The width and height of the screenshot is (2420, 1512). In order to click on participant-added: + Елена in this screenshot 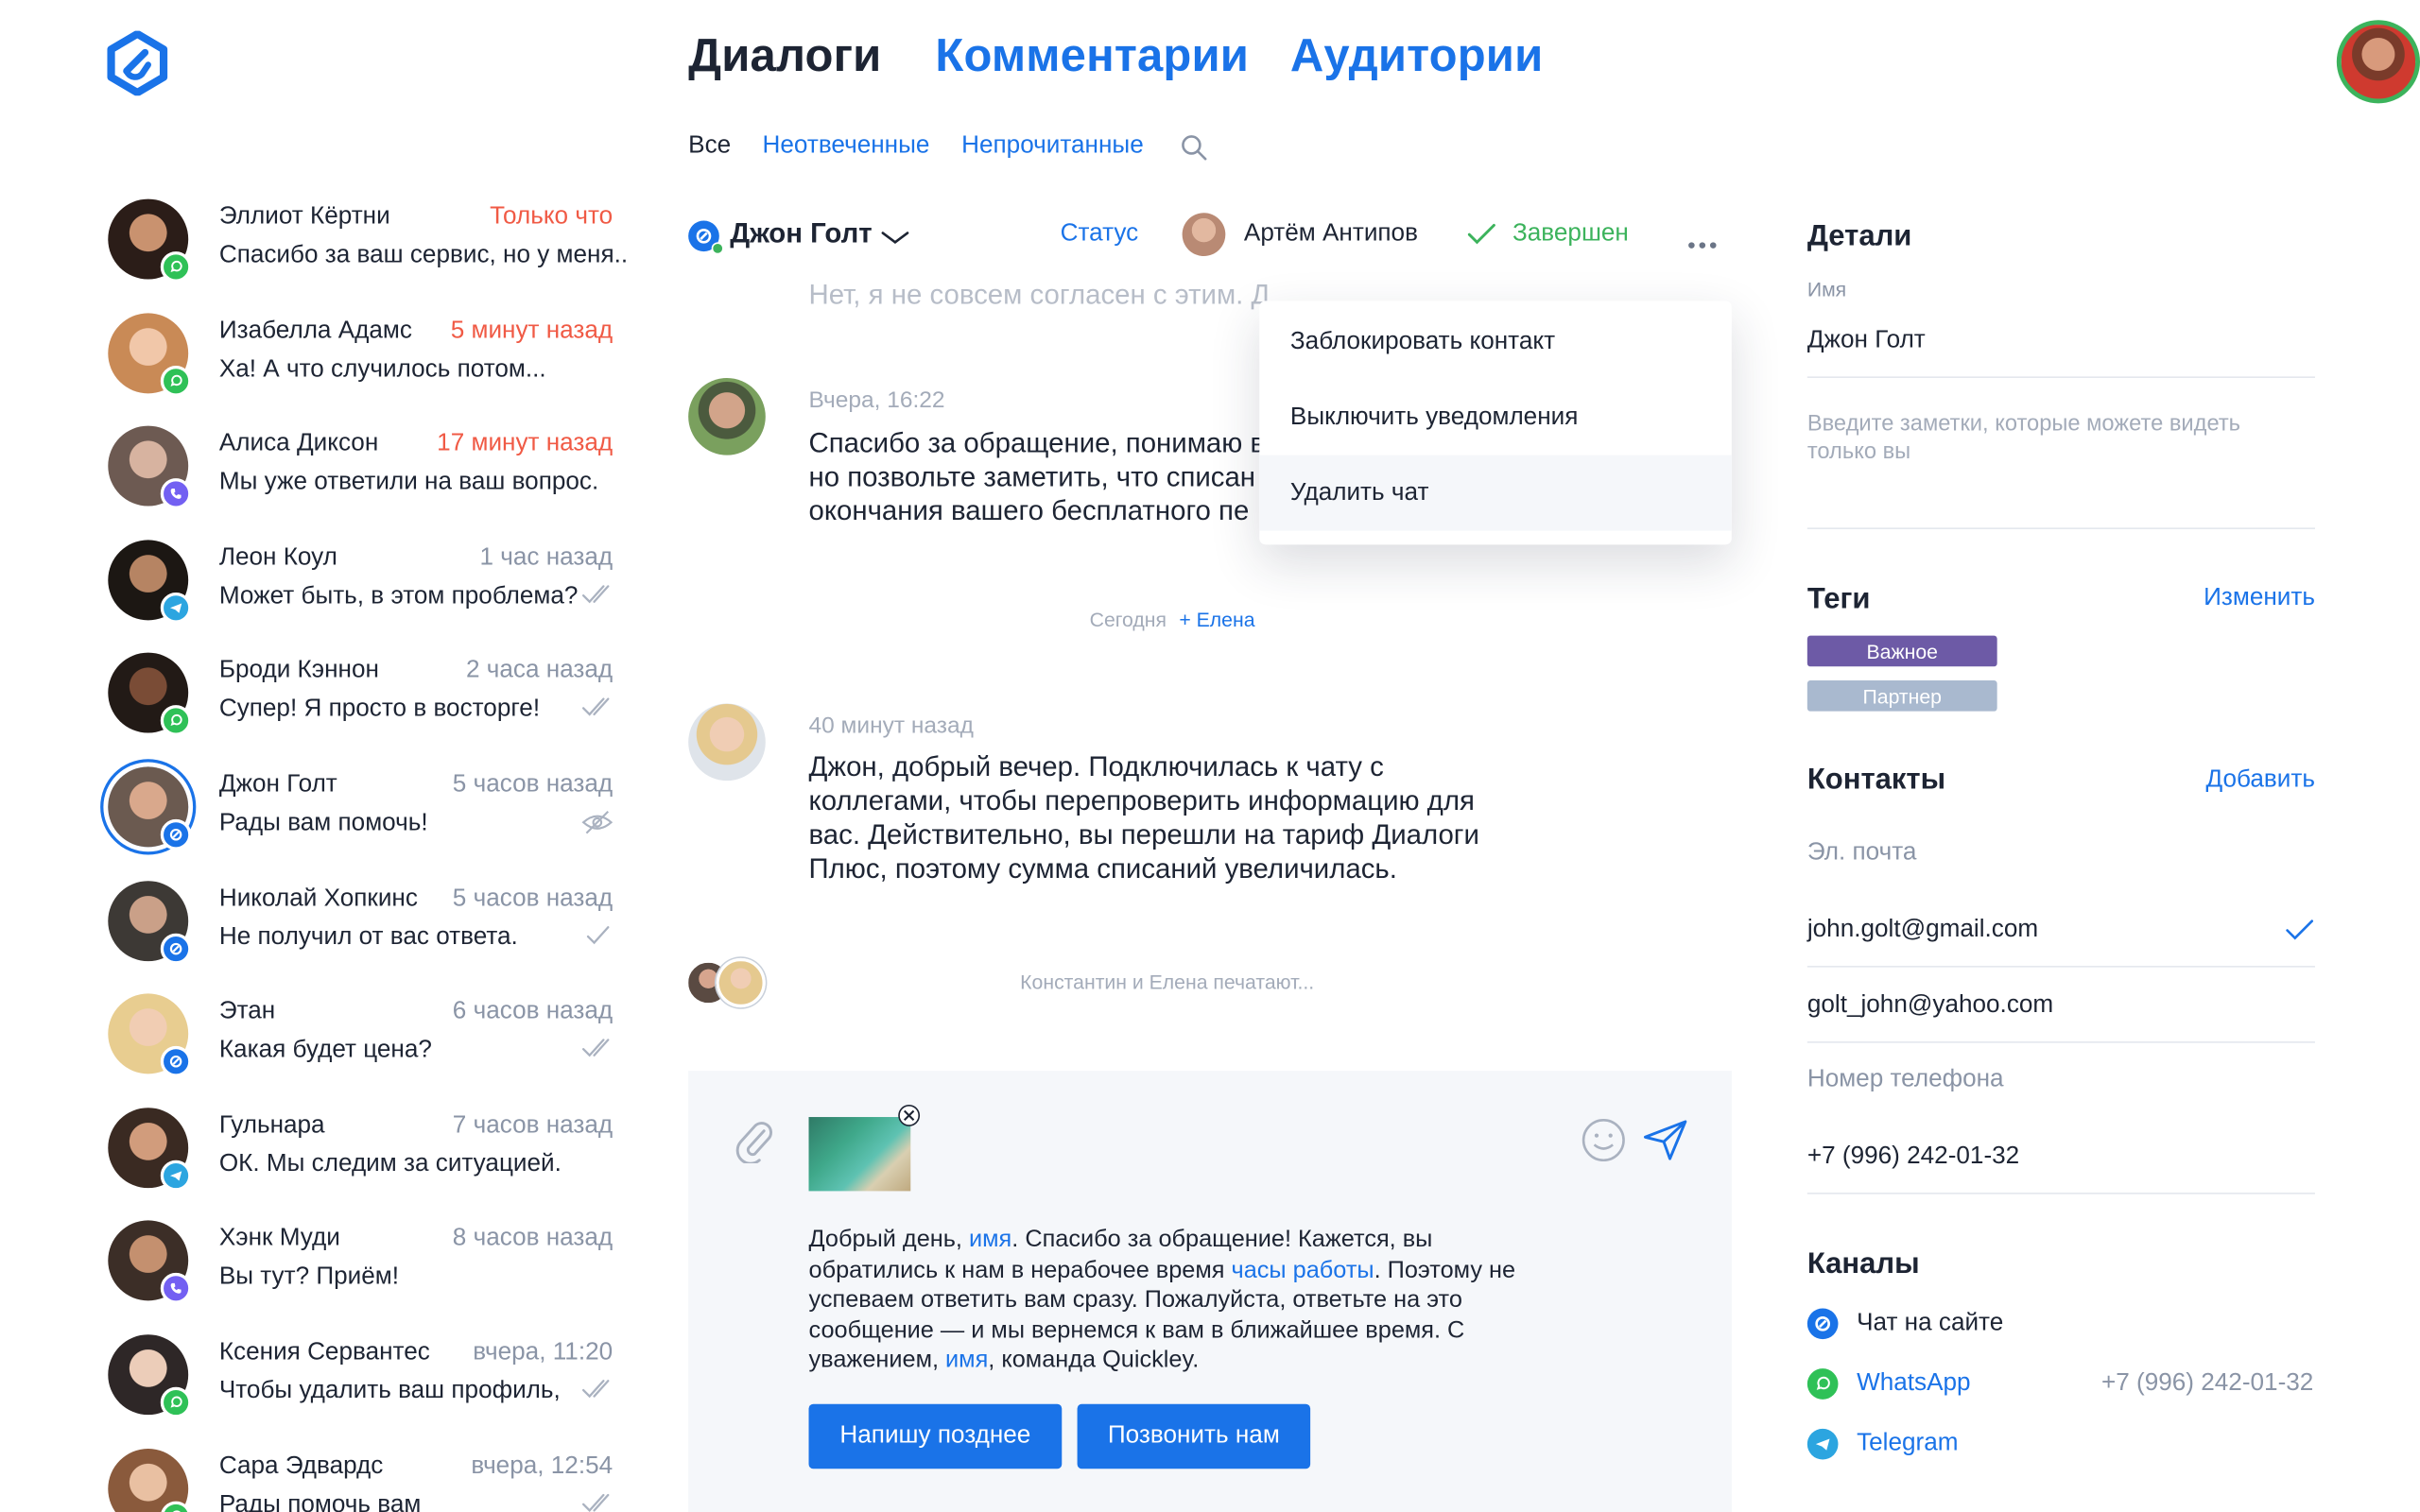, I will do `click(1217, 619)`.